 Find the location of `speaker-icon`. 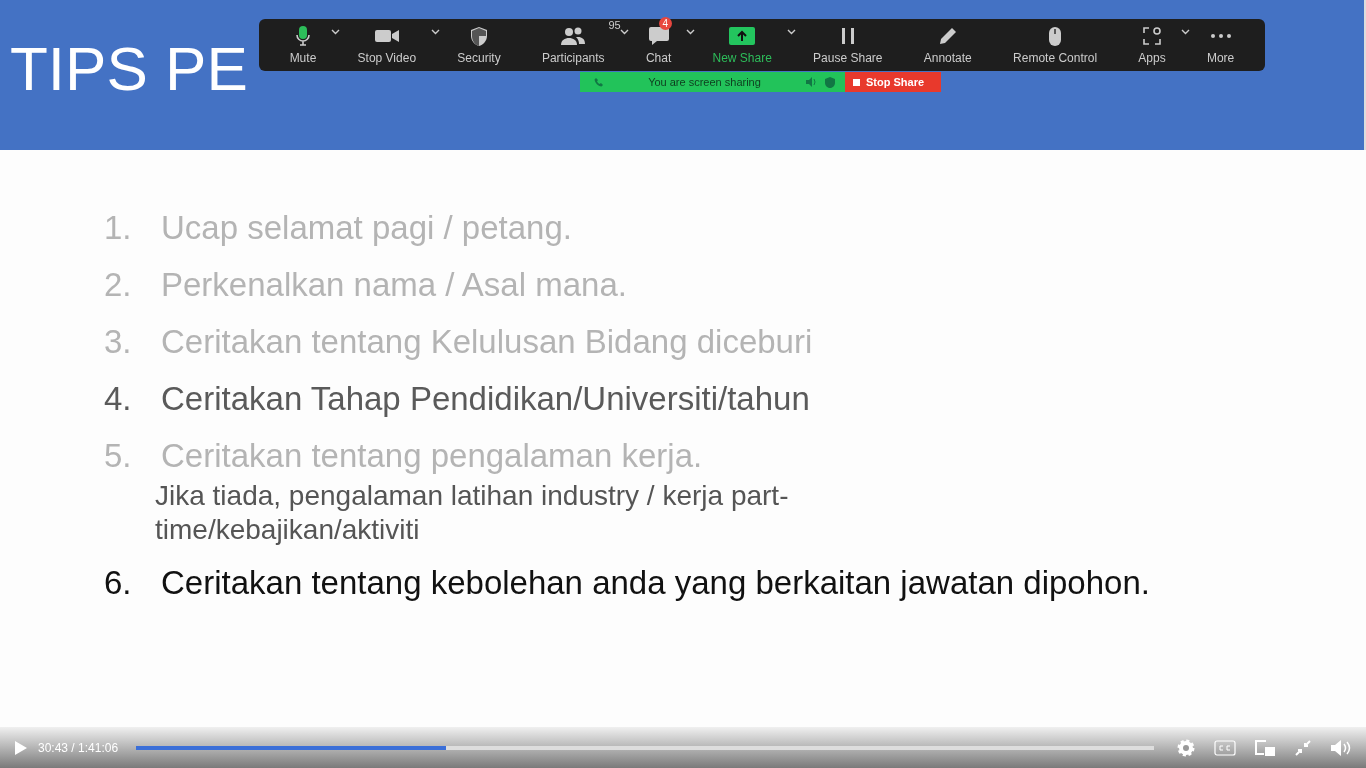

speaker-icon is located at coordinates (811, 82).